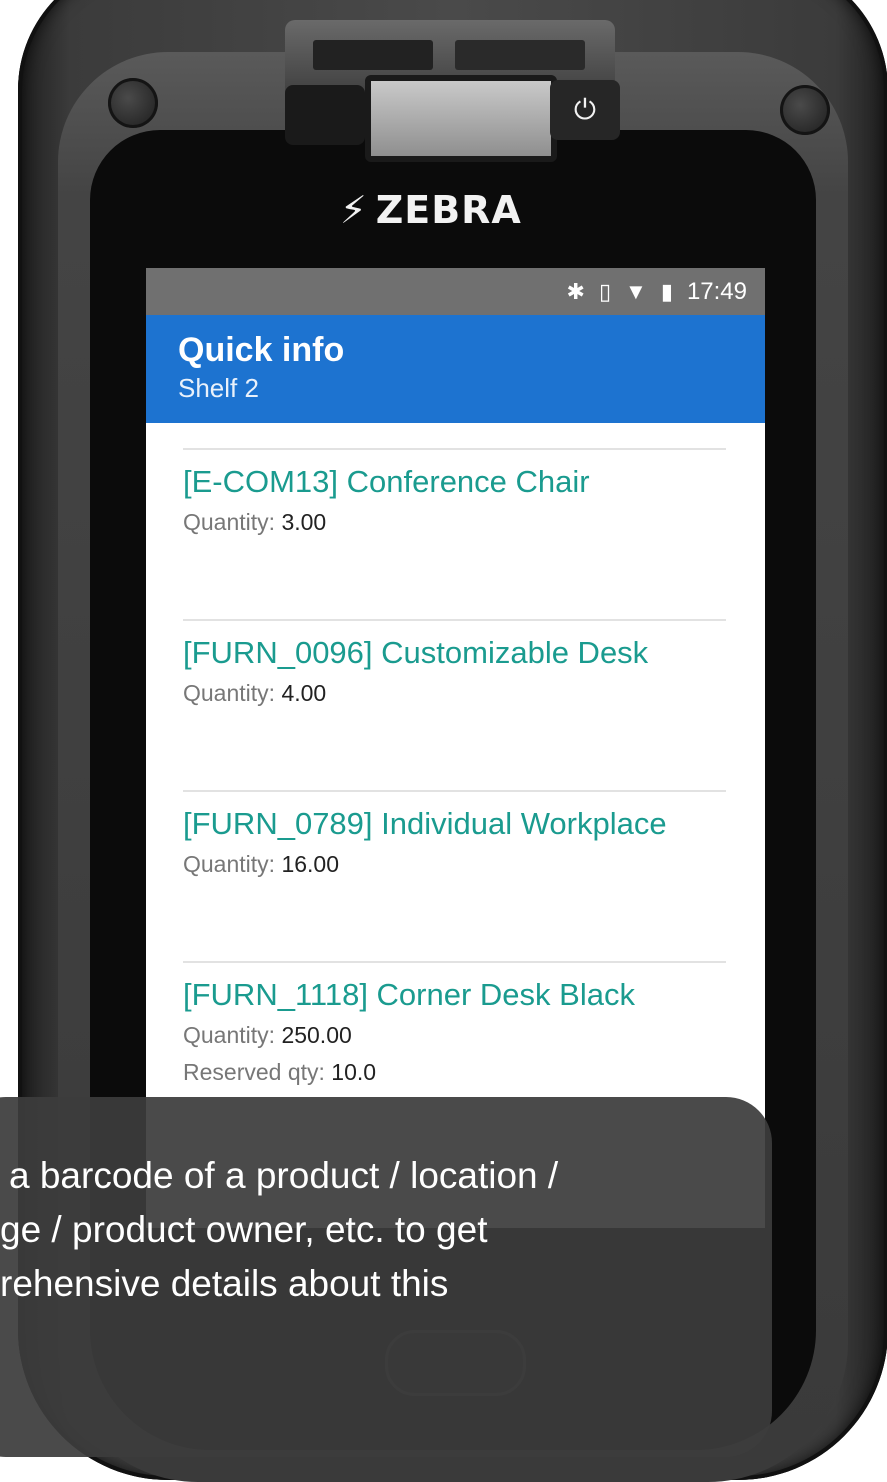  Describe the element at coordinates (454, 522) in the screenshot. I see `quantity-row: Quantity: 3.00` at that location.